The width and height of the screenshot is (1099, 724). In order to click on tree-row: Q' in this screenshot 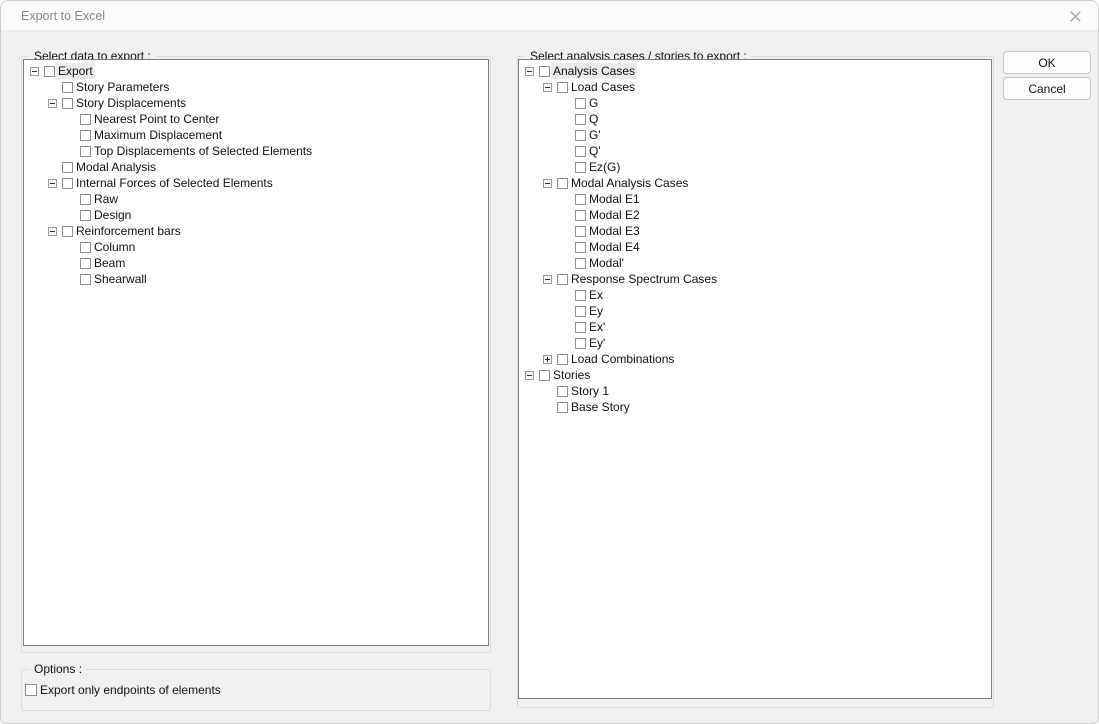, I will do `click(755, 151)`.